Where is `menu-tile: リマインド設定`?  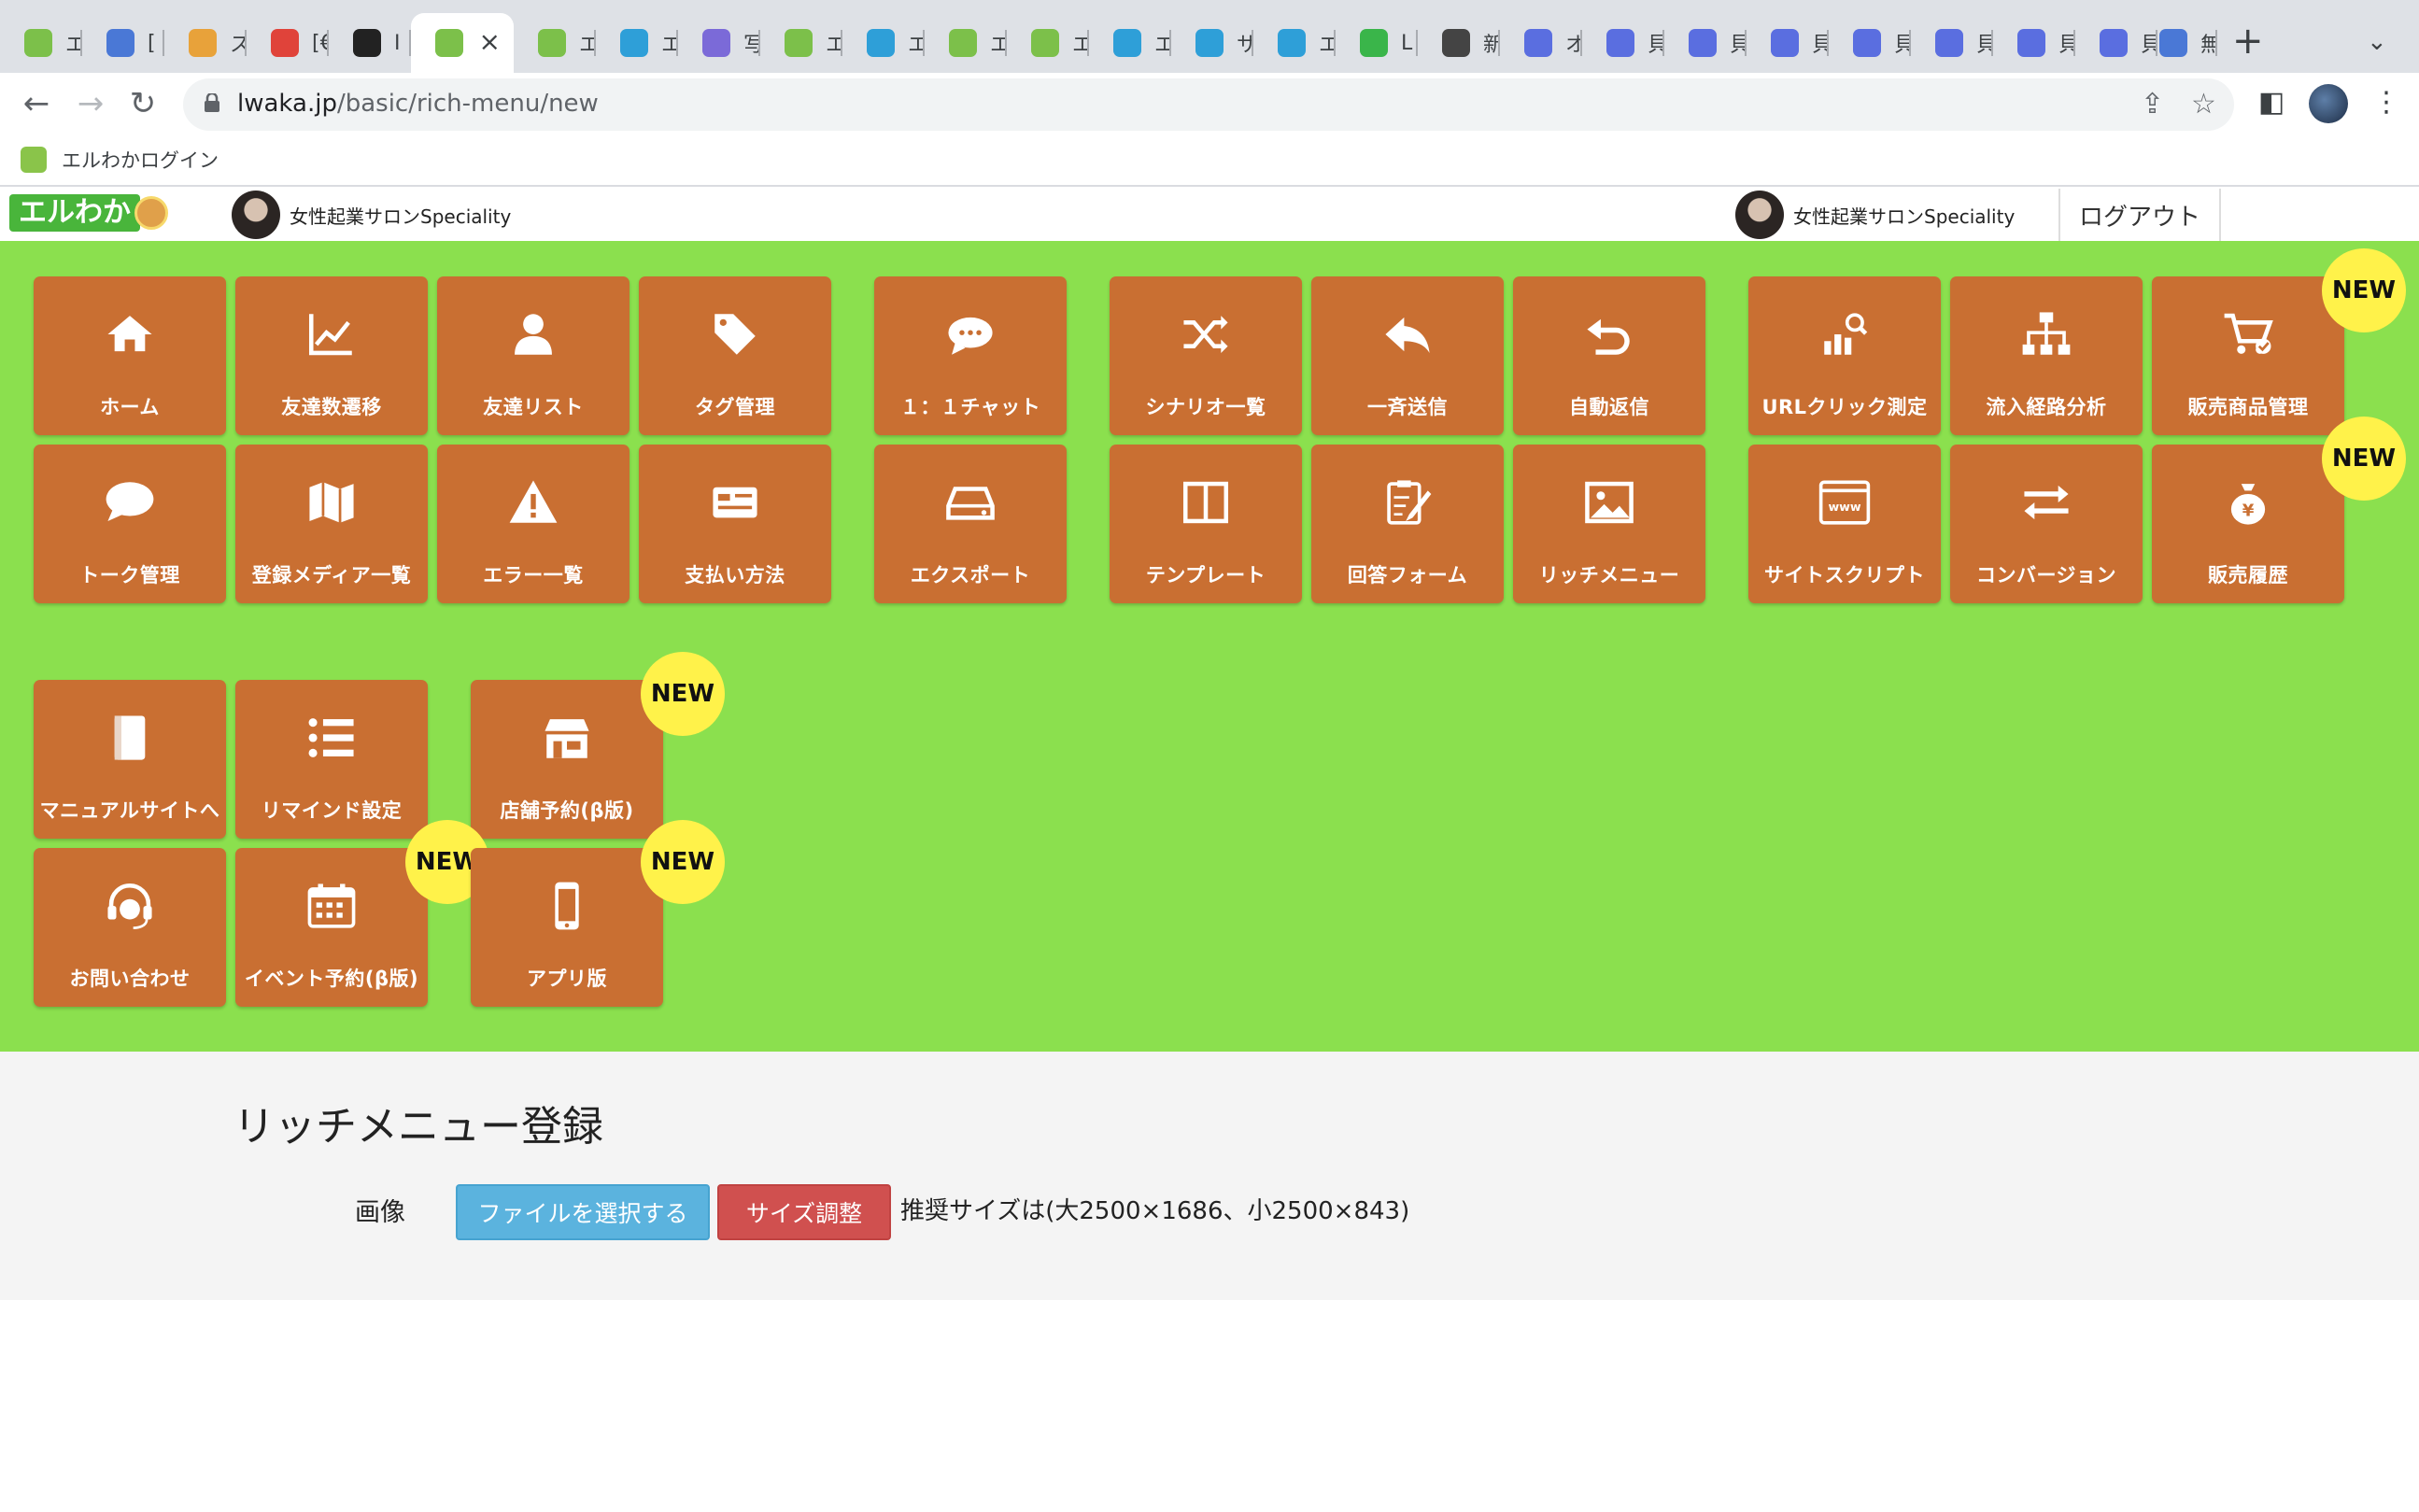 menu-tile: リマインド設定 is located at coordinates (331, 759).